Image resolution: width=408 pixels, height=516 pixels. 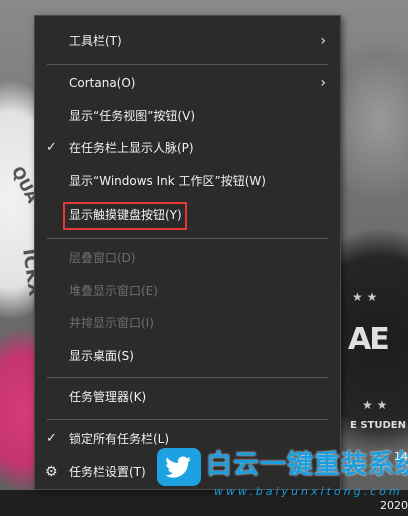 I want to click on taskbar-clock-date: 2020, so click(x=394, y=505).